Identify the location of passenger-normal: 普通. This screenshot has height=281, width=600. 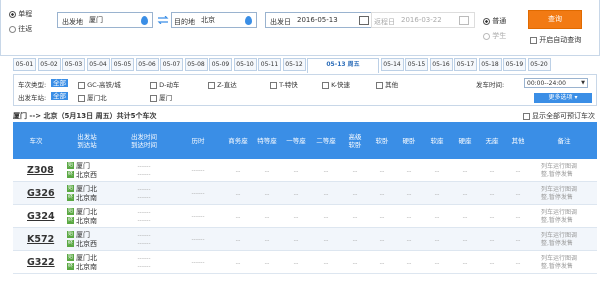
(494, 21).